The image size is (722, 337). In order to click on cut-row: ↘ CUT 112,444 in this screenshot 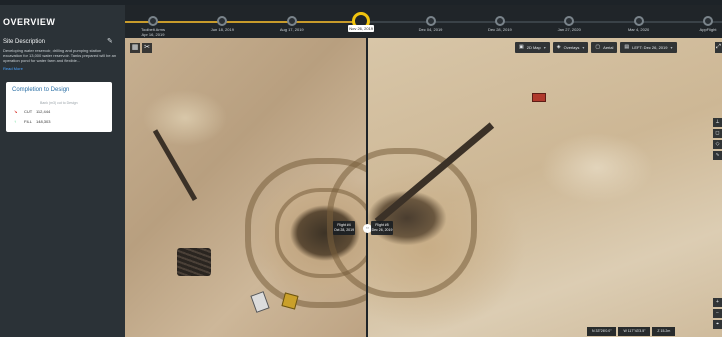, I will do `click(32, 112)`.